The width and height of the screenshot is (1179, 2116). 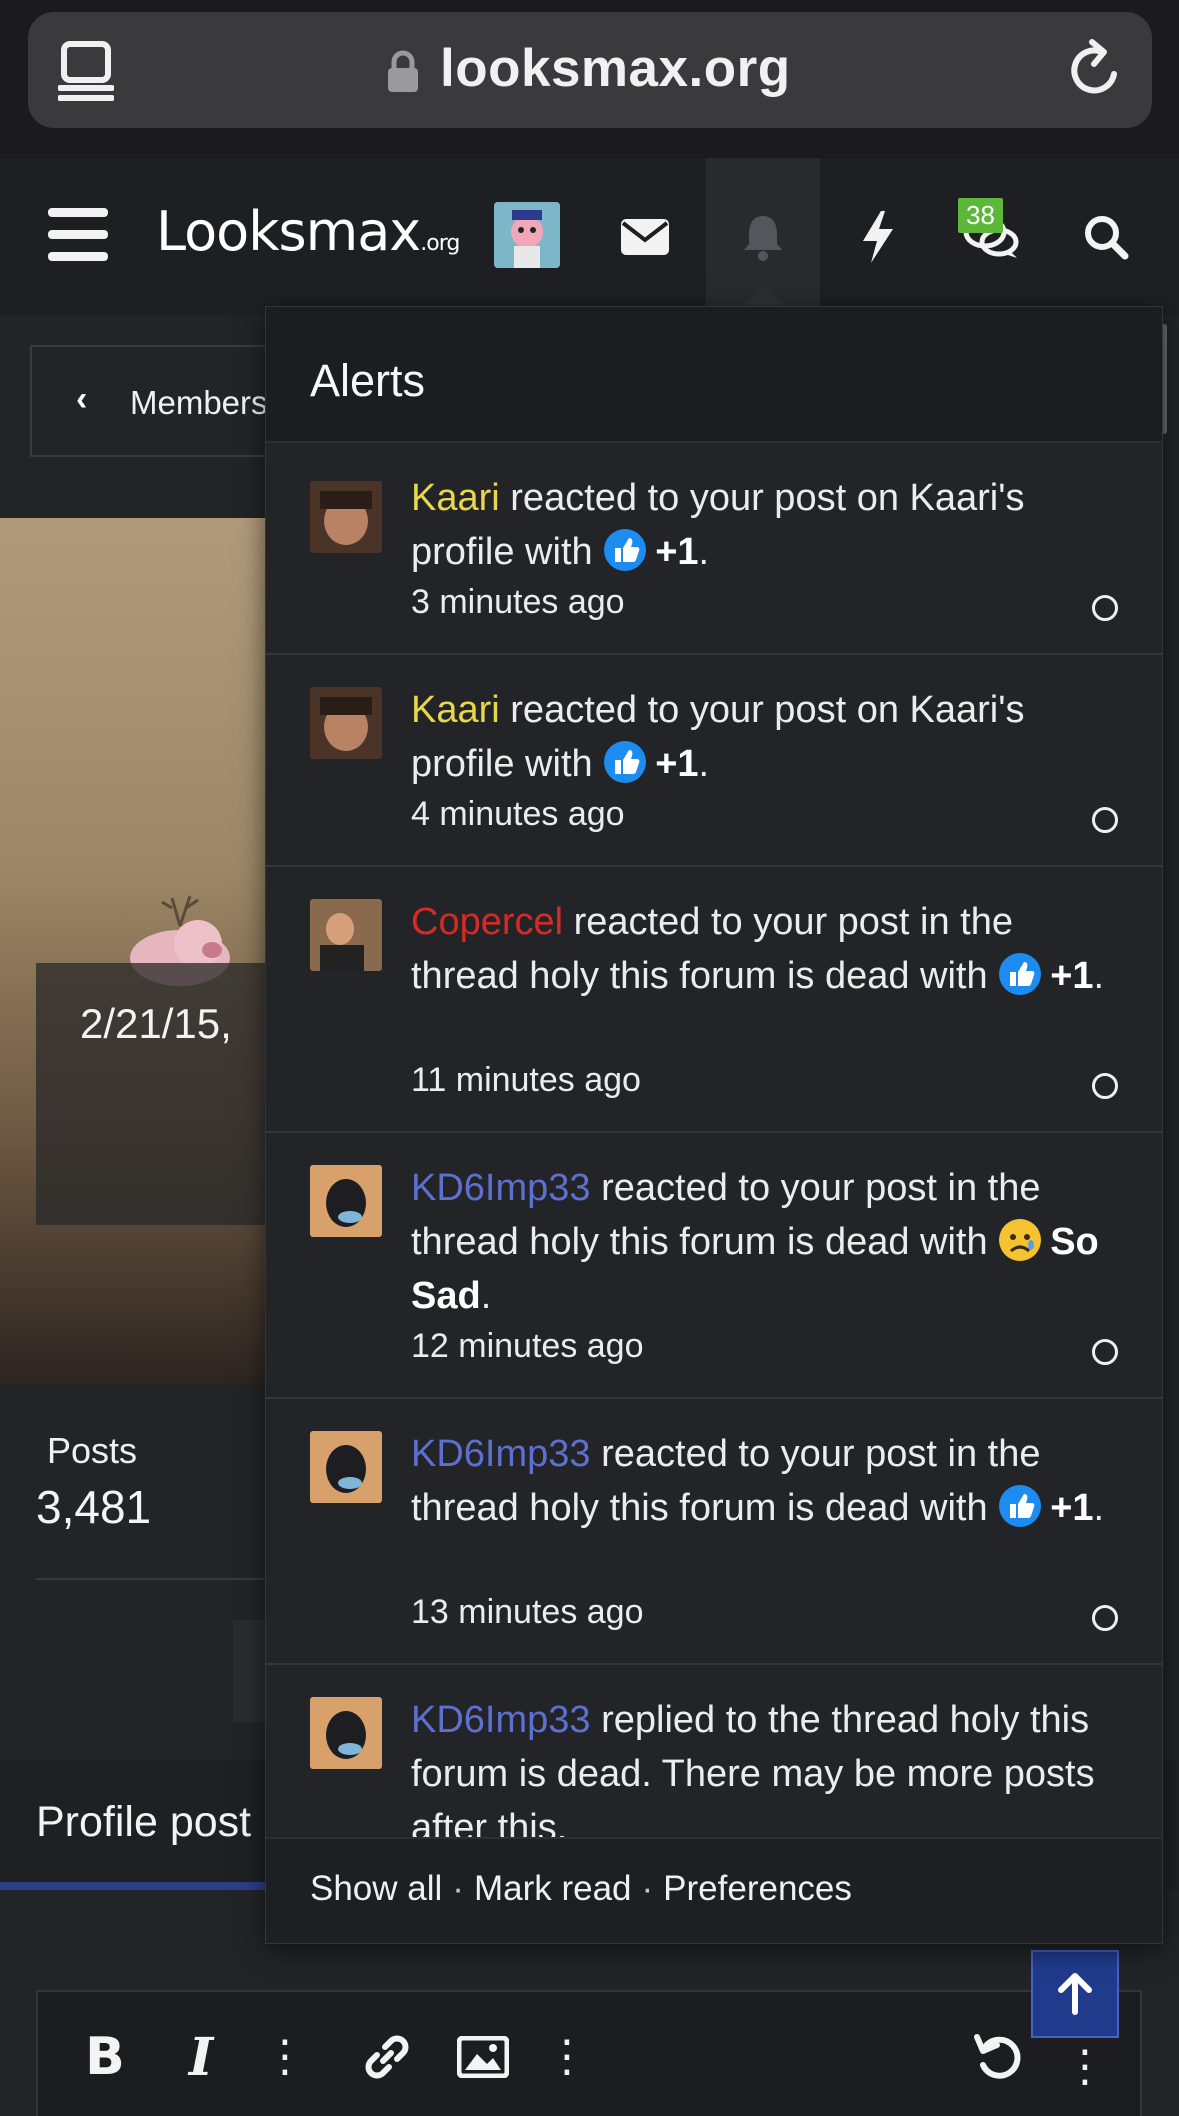 I want to click on reload-icon, so click(x=1095, y=69).